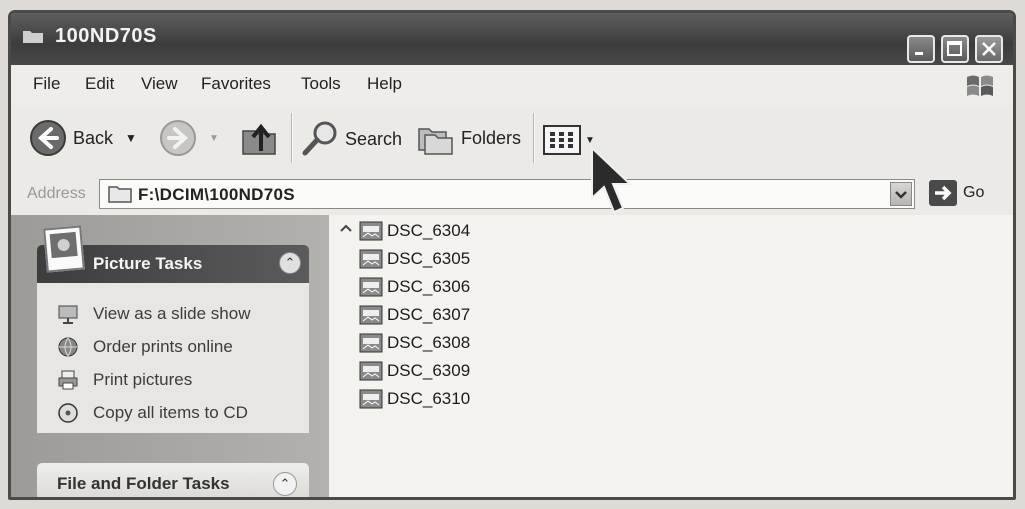 Image resolution: width=1025 pixels, height=509 pixels. What do you see at coordinates (989, 49) in the screenshot?
I see `close-button` at bounding box center [989, 49].